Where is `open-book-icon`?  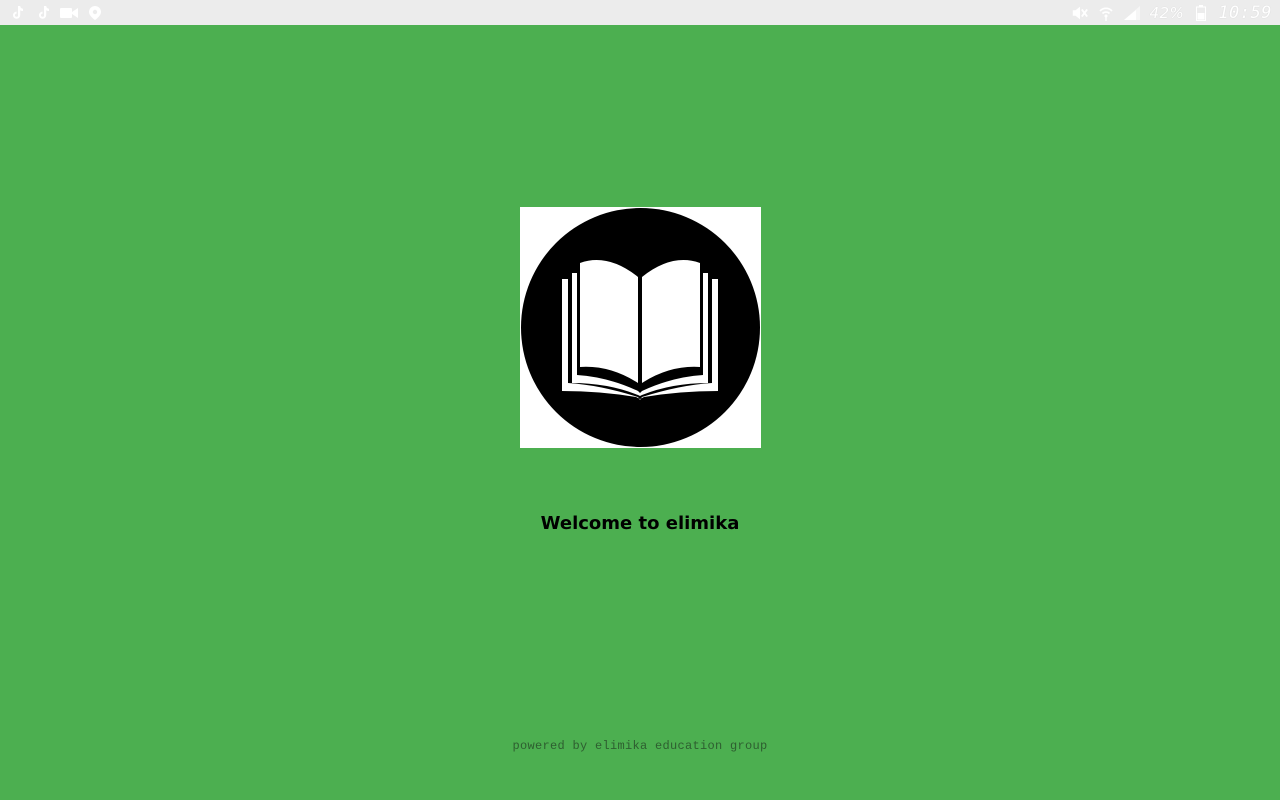
open-book-icon is located at coordinates (640, 327).